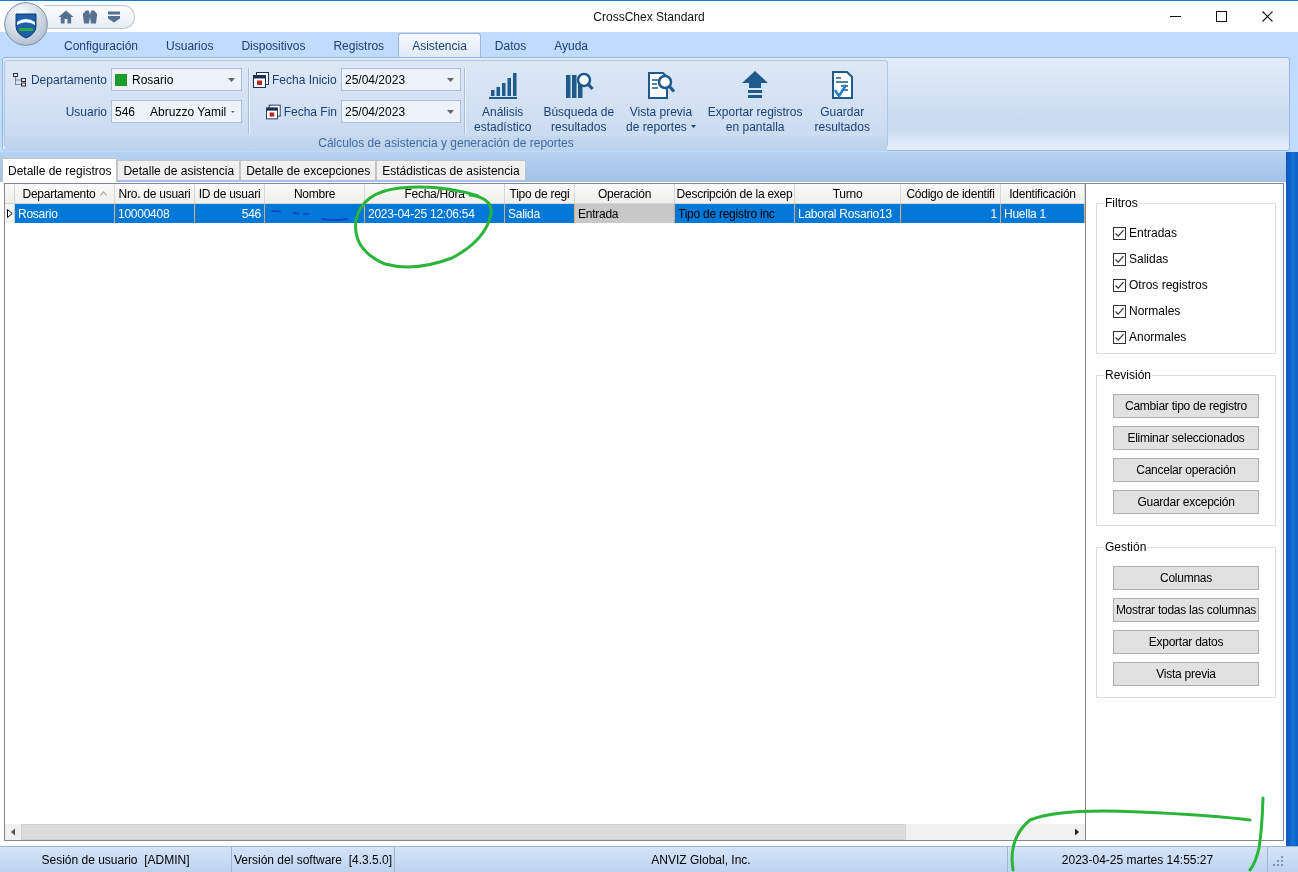 The image size is (1298, 872). Describe the element at coordinates (116, 859) in the screenshot. I see `status-panel: Sesión de usuario [ADMIN]` at that location.